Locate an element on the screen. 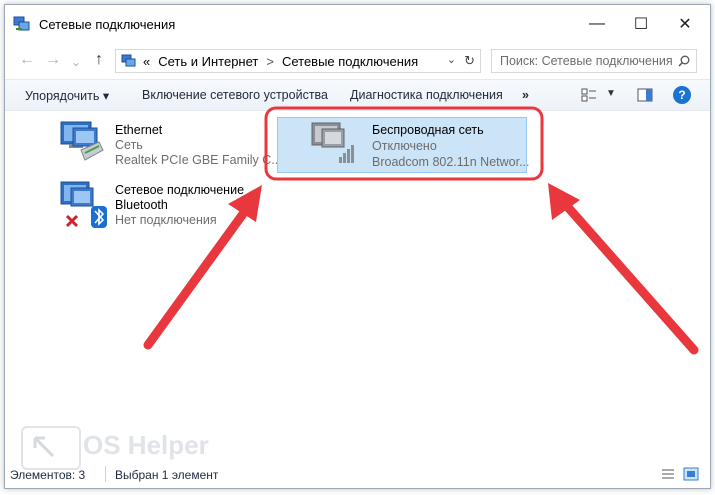 This screenshot has height=495, width=715. search-input: Поиск: Сетевые подключения is located at coordinates (594, 61).